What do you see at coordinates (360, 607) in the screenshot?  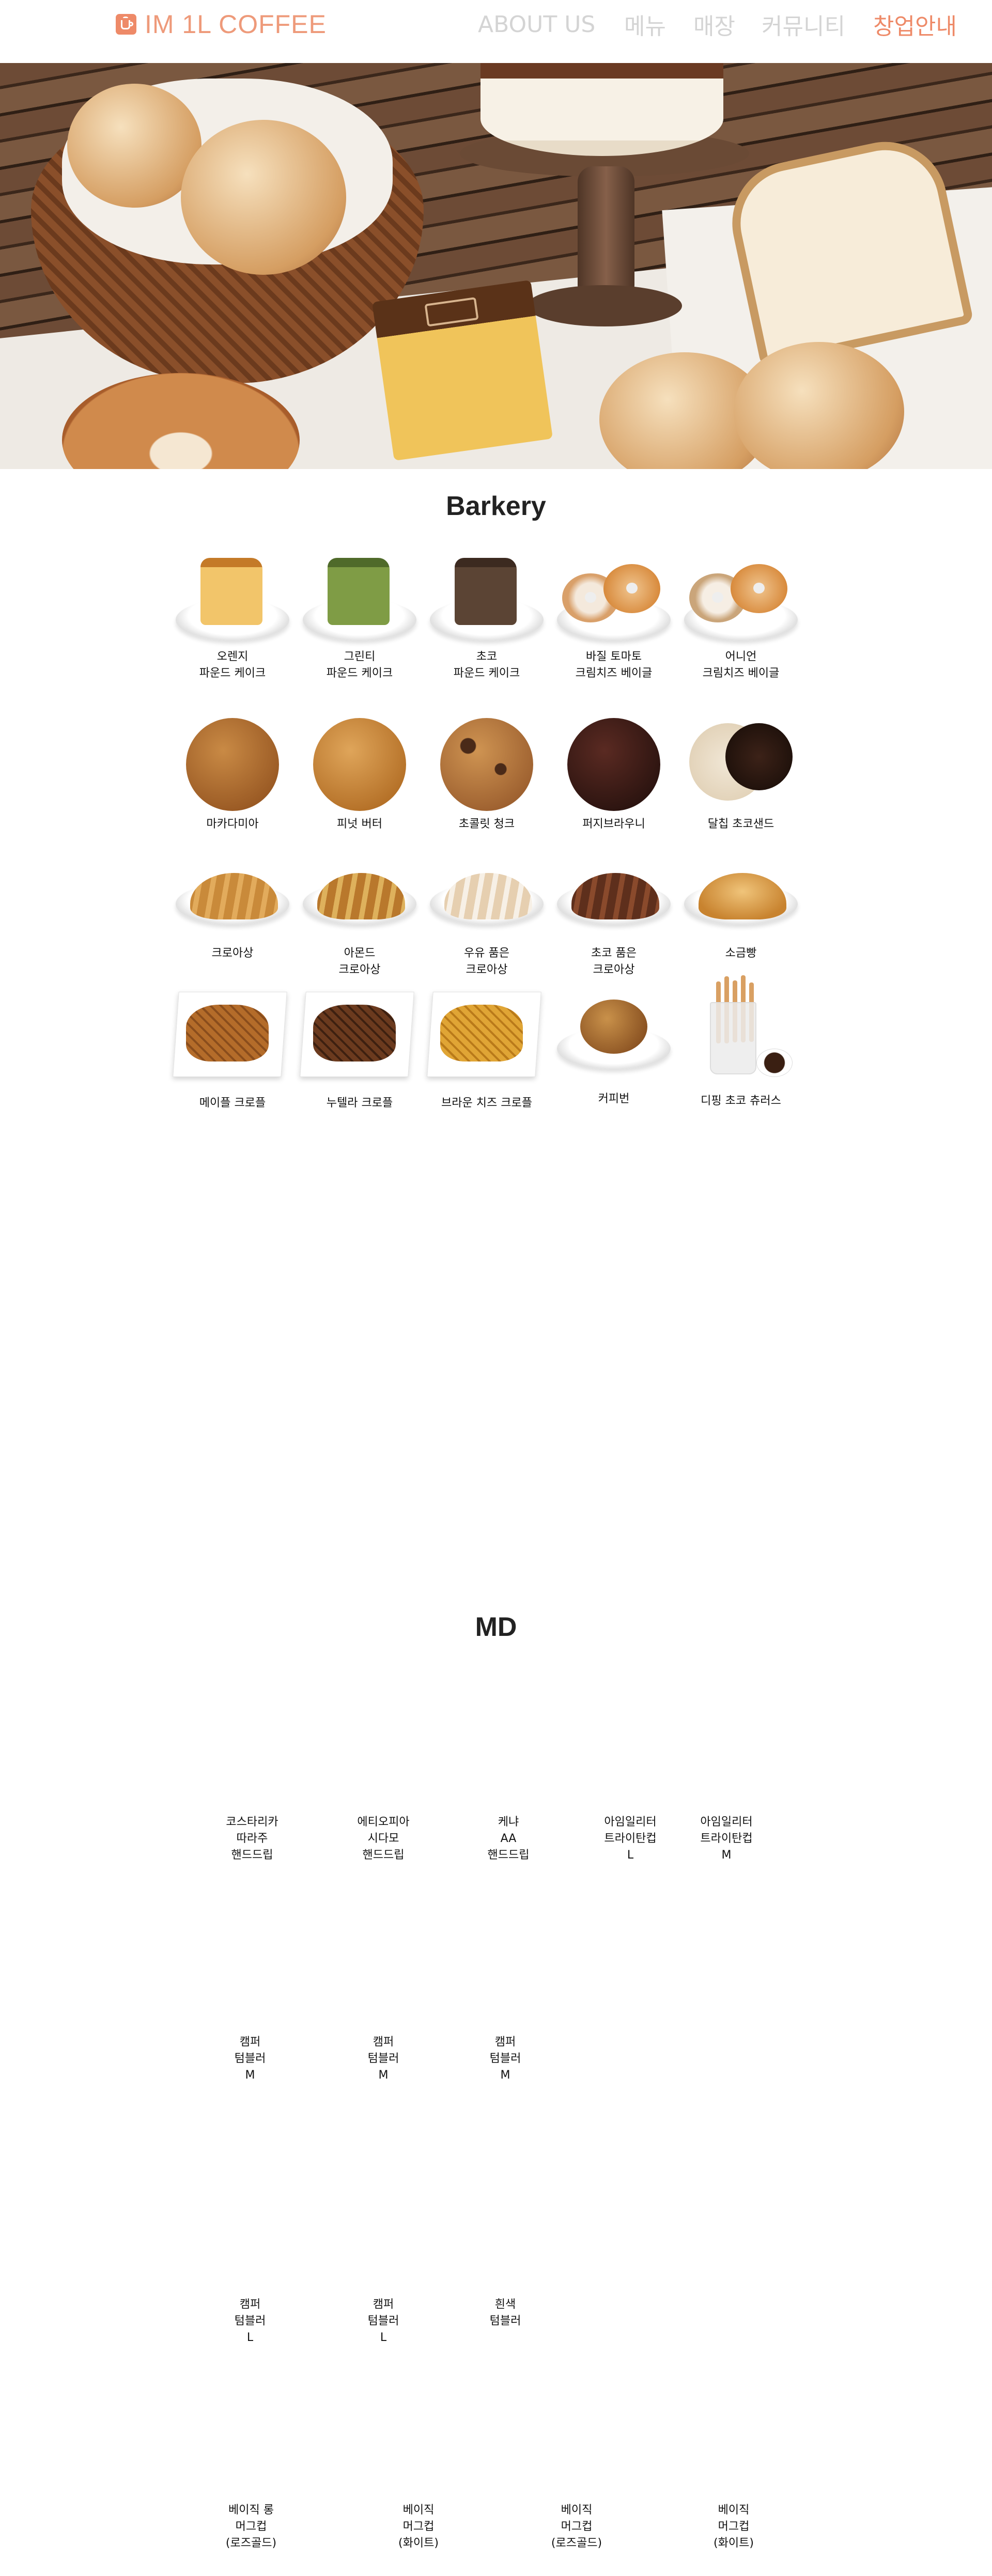 I see `greentea-pound-cake-image` at bounding box center [360, 607].